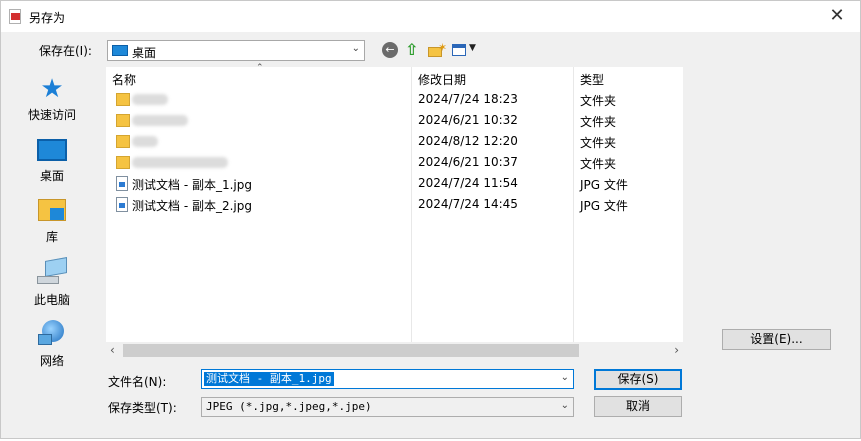 The height and width of the screenshot is (441, 861). Describe the element at coordinates (394, 99) in the screenshot. I see `file-row: 2024/7/24 18:23 文件夹` at that location.